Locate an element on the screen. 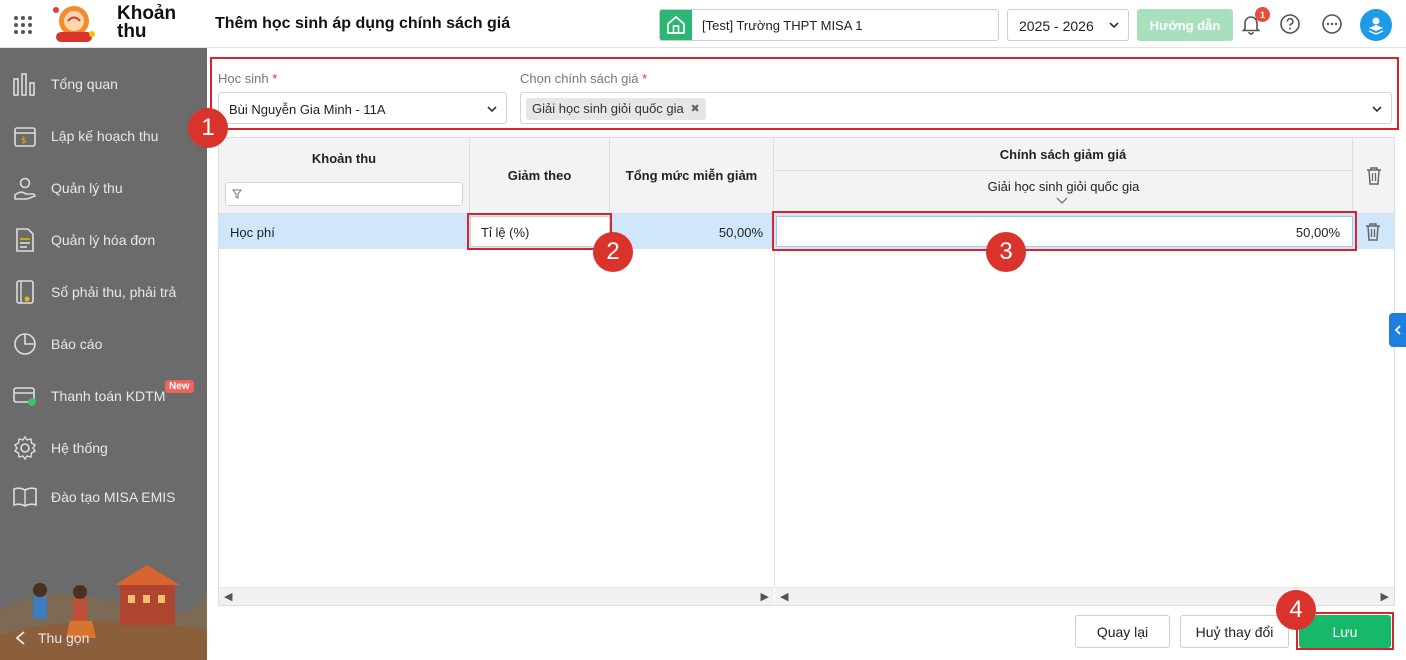  sidebar-item-label: Thanh toán KDTM is located at coordinates (108, 396).